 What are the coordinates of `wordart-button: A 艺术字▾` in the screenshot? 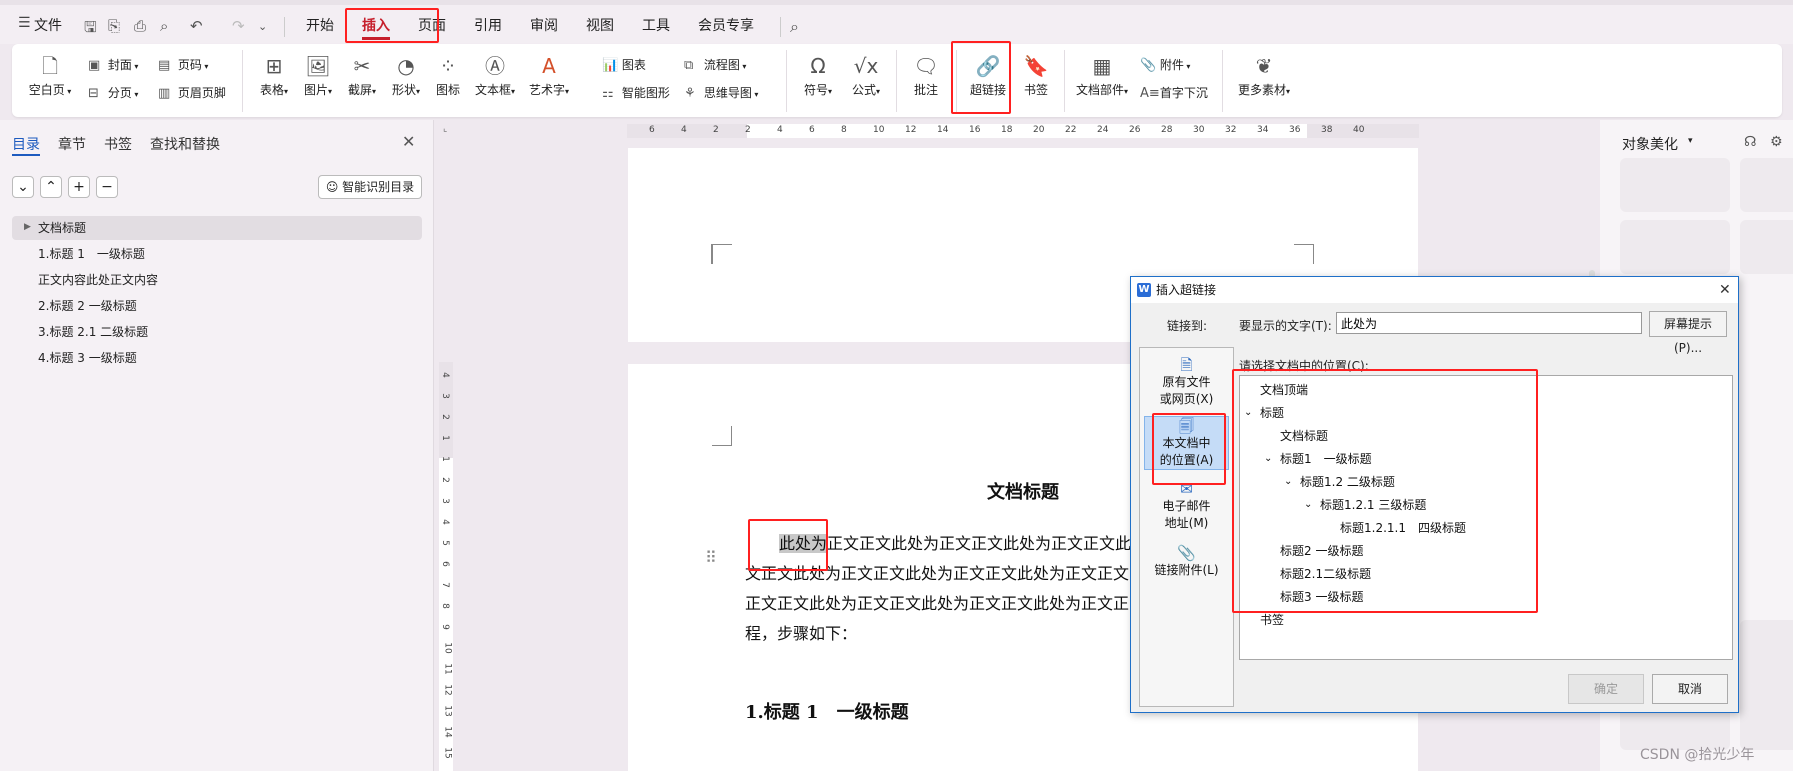 It's located at (549, 76).